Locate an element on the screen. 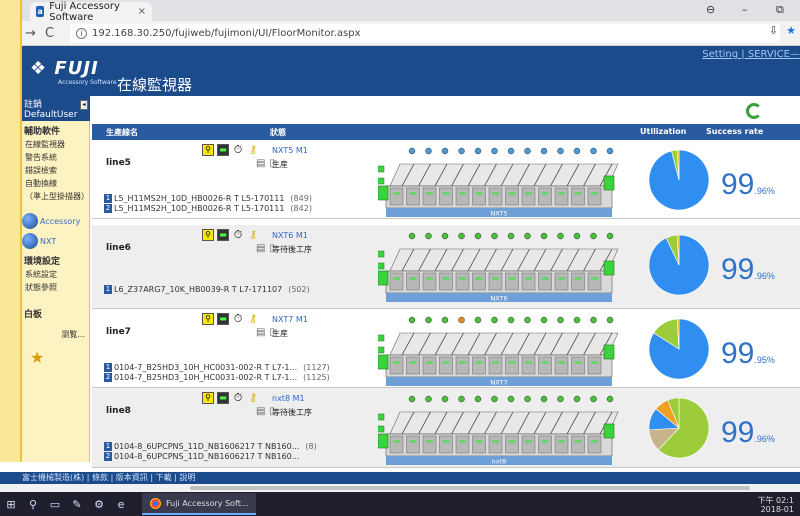 The width and height of the screenshot is (800, 516). sidebar-item-auto-changeover: 自動換線 is located at coordinates (55, 183).